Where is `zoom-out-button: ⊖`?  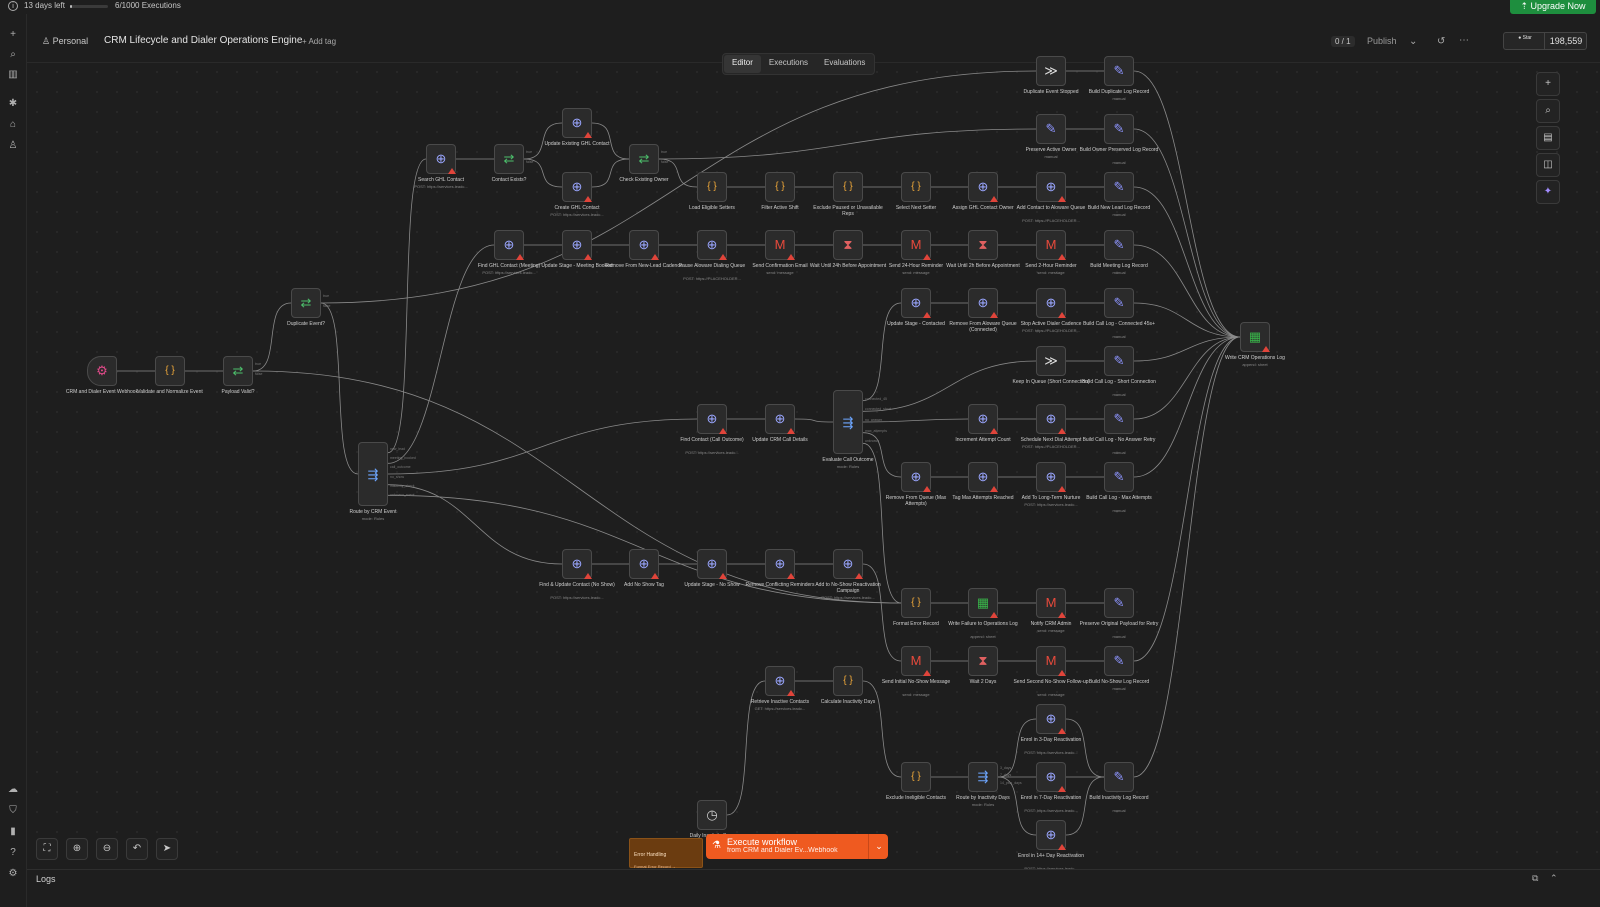
zoom-out-button: ⊖ is located at coordinates (107, 849).